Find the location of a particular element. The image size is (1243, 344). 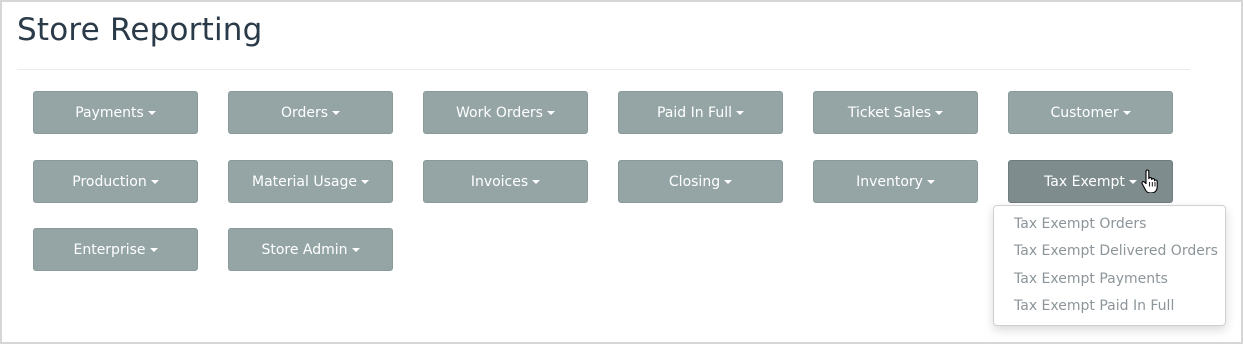

button-label: Material Usage is located at coordinates (304, 181).